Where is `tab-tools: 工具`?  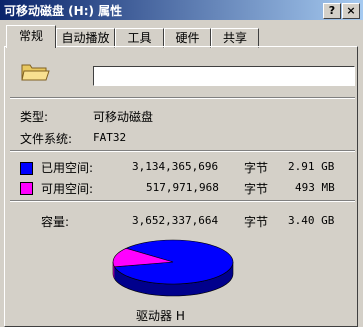
tab-tools: 工具 is located at coordinates (139, 38).